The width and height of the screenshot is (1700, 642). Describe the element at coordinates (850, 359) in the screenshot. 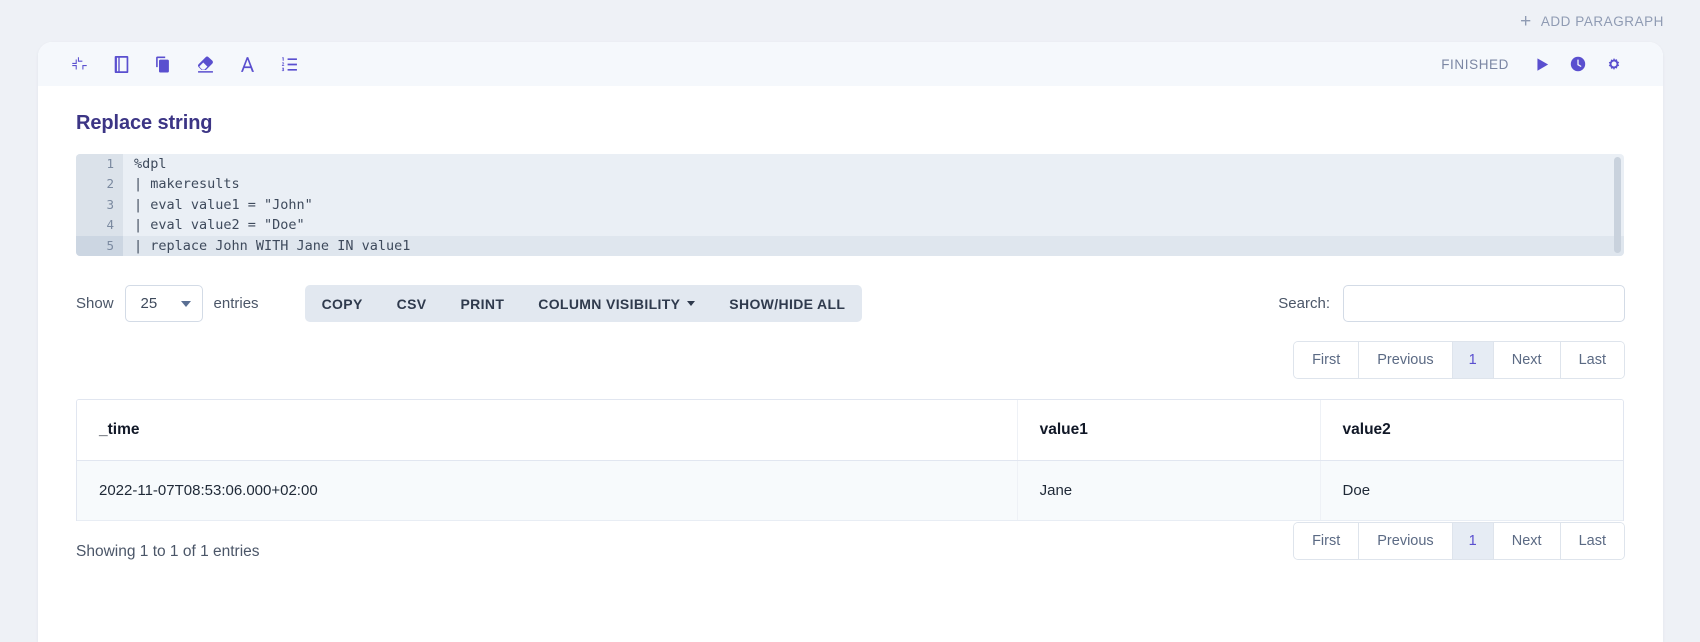

I see `pagination-top-row: First Previous 1 Next Last` at that location.